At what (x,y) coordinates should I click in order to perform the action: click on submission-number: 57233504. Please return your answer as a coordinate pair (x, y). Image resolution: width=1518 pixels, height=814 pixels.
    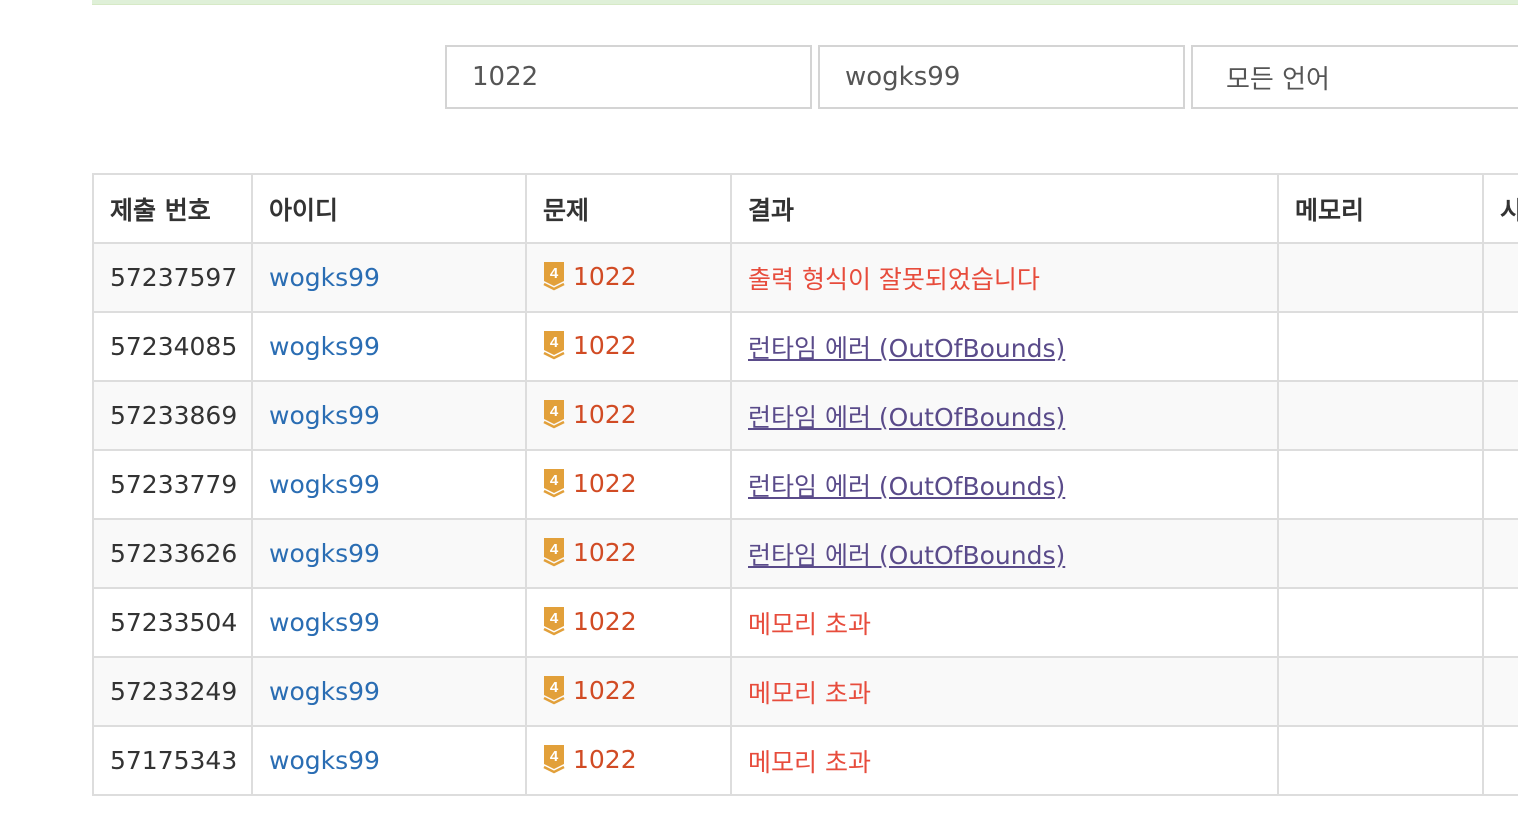
    Looking at the image, I should click on (172, 622).